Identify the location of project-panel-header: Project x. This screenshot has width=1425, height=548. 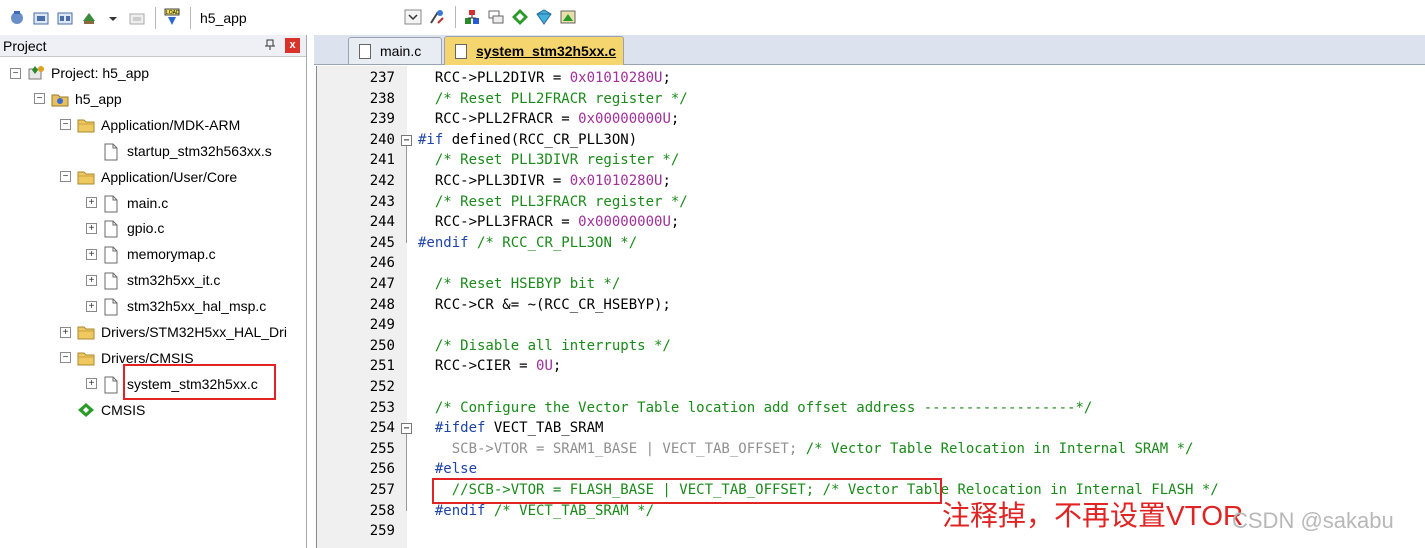
(153, 46).